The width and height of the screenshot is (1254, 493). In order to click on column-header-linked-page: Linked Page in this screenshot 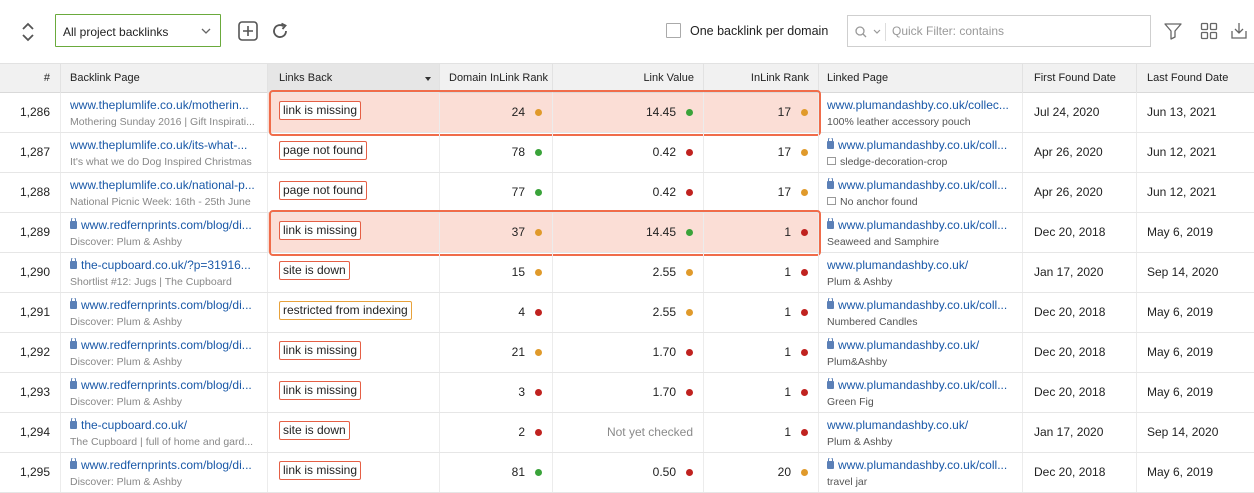, I will do `click(921, 78)`.